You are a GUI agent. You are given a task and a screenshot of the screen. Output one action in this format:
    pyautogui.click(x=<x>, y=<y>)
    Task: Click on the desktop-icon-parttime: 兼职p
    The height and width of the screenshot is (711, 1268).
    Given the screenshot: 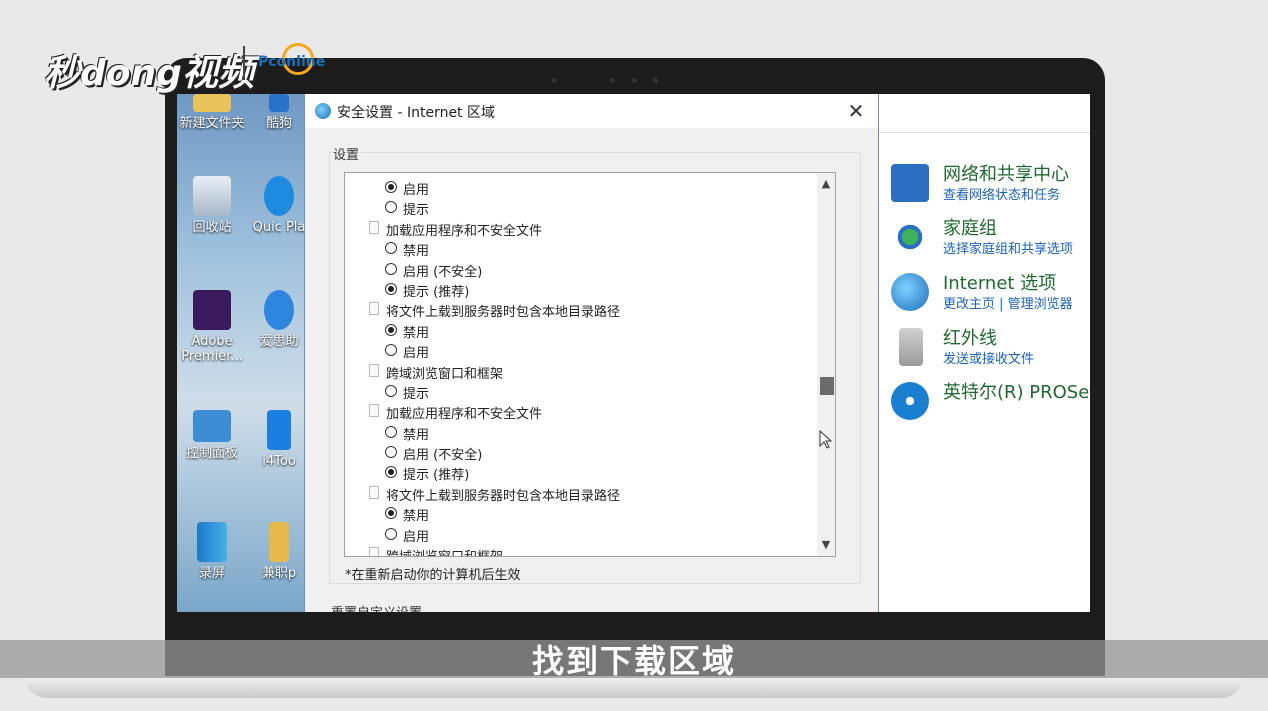 What is the action you would take?
    pyautogui.click(x=279, y=551)
    